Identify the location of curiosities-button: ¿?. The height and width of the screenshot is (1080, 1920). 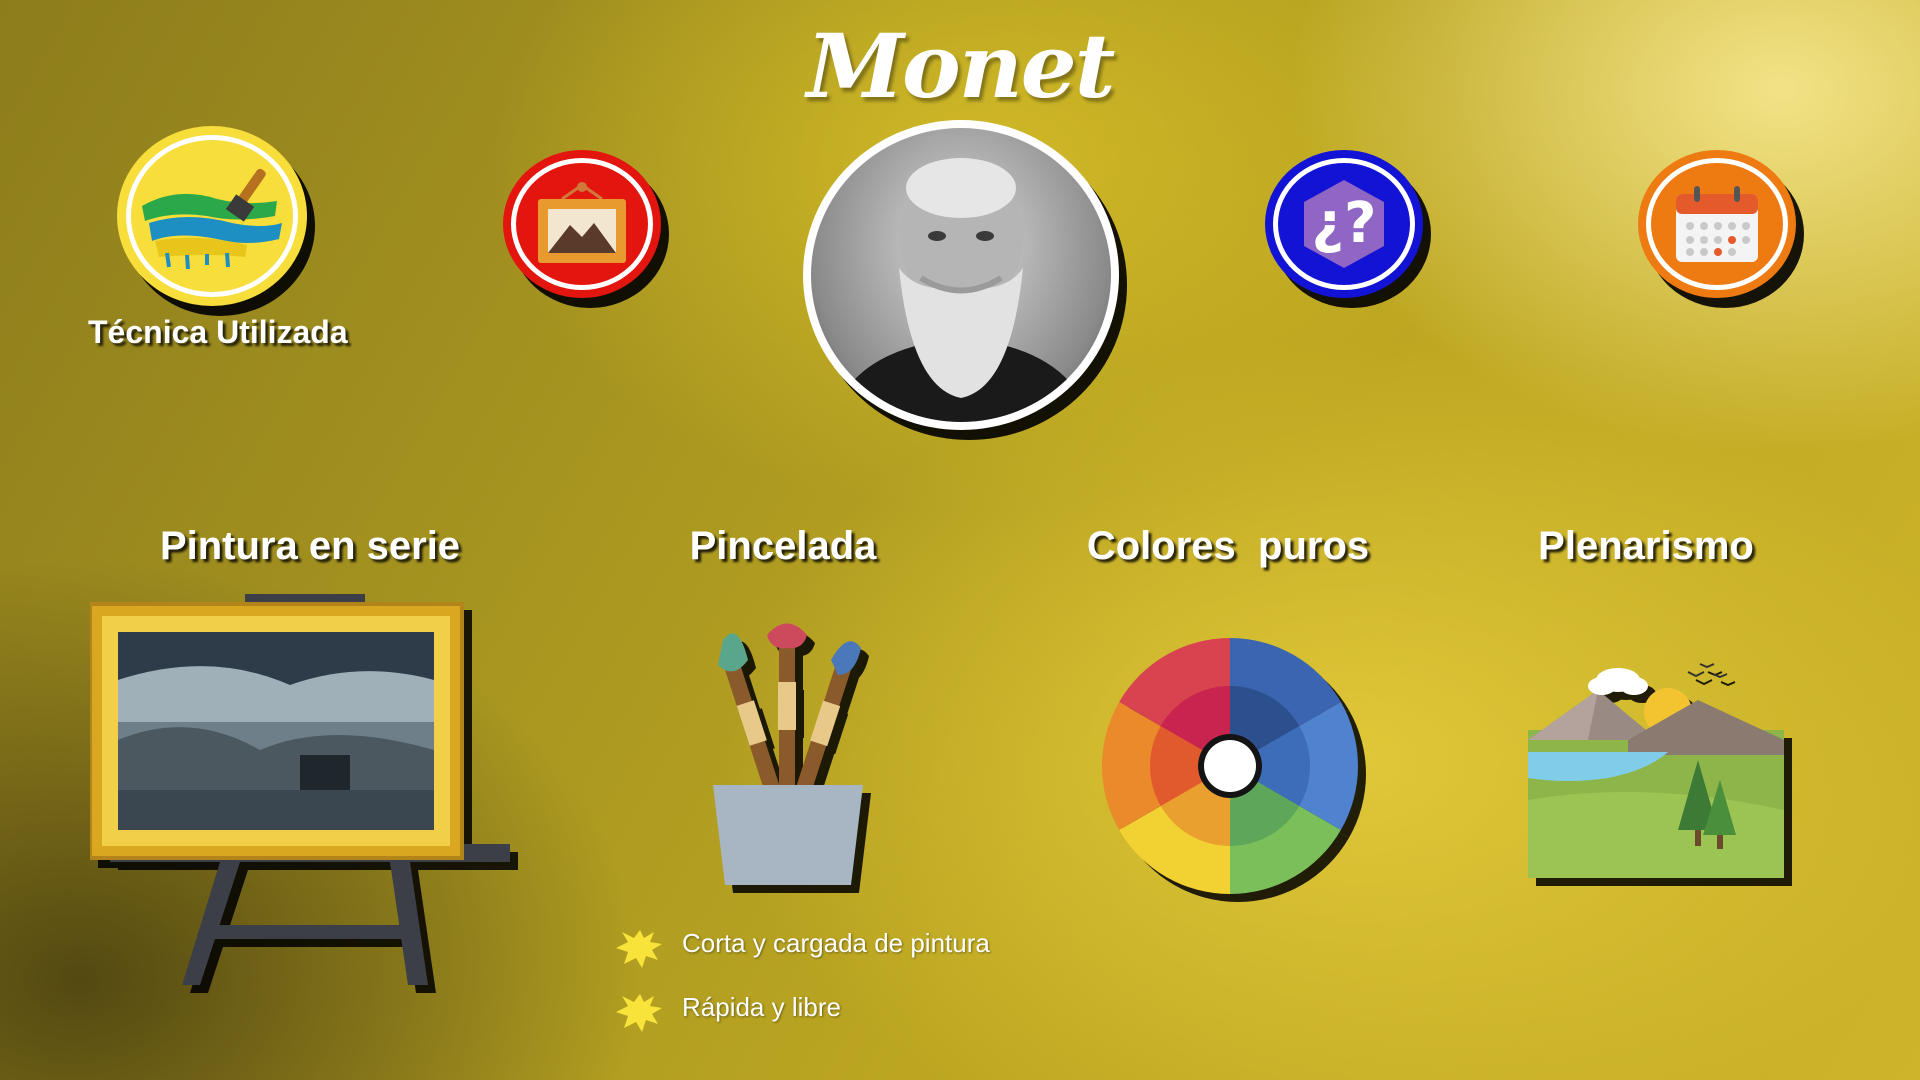
(1344, 224).